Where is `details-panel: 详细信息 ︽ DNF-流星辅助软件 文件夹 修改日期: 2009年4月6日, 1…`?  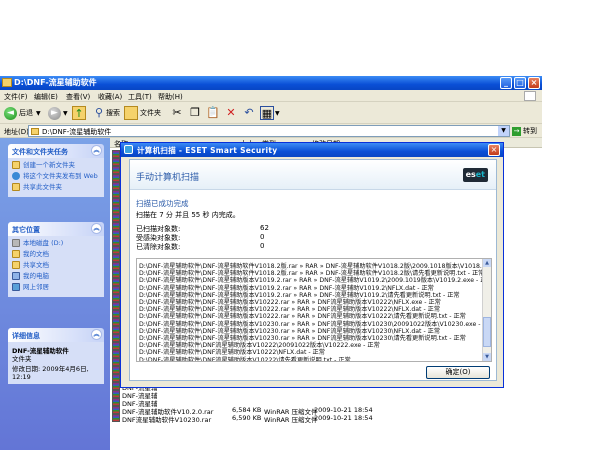 details-panel: 详细信息 ︽ DNF-流星辅助软件 文件夹 修改日期: 2009年4月6日, 1… is located at coordinates (56, 356).